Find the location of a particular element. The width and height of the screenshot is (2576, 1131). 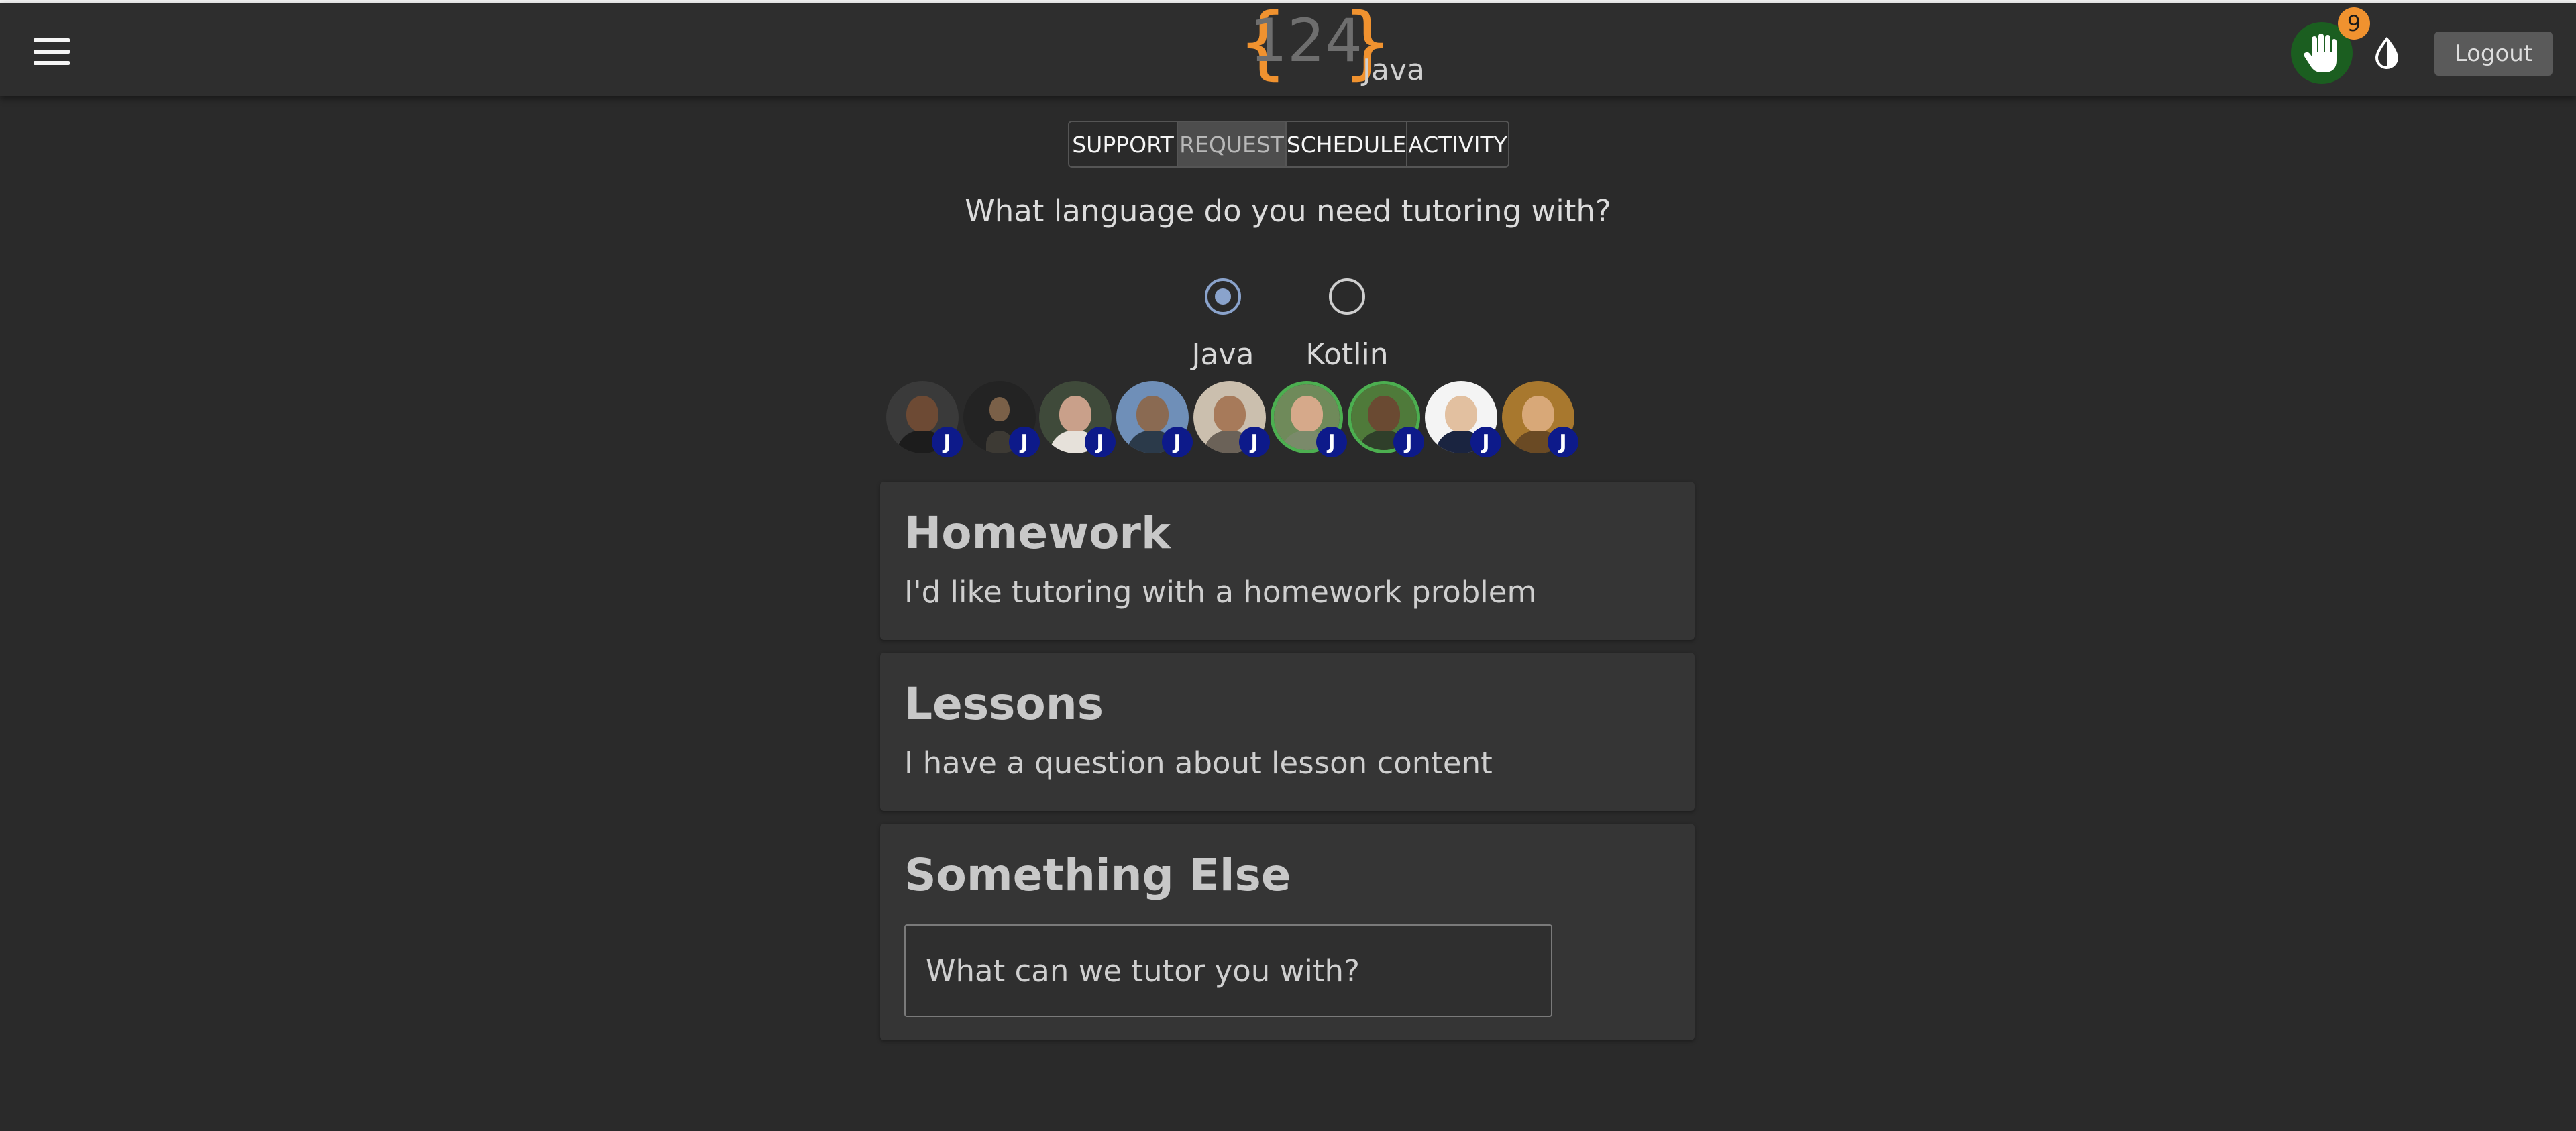

lessons-title: Lessons is located at coordinates (1004, 704).